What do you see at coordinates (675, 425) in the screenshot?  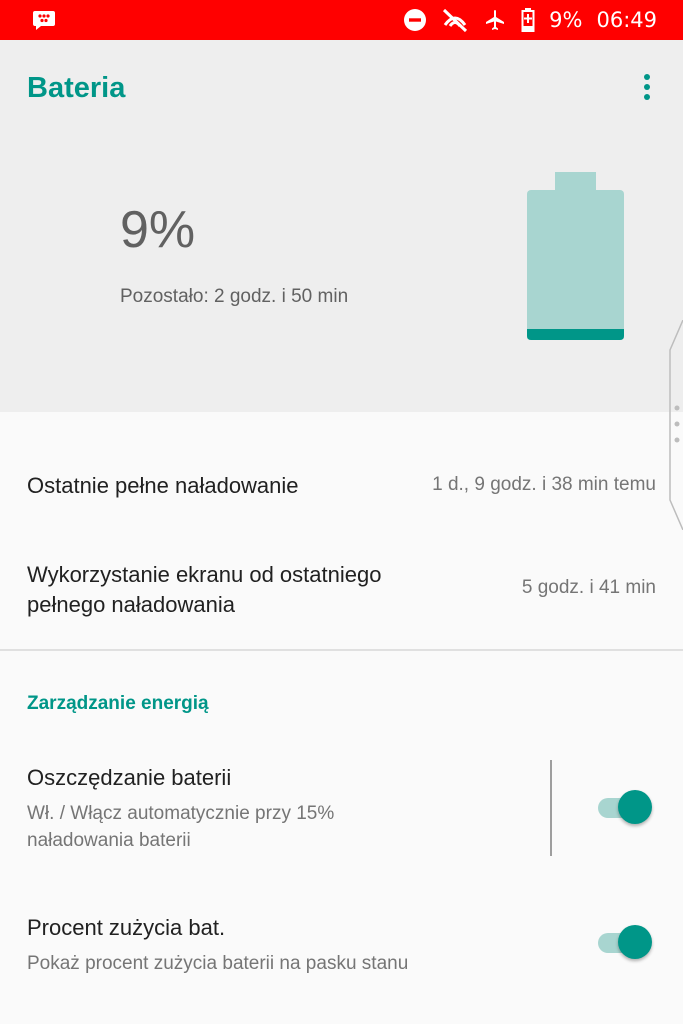 I see `edge-panel-handle` at bounding box center [675, 425].